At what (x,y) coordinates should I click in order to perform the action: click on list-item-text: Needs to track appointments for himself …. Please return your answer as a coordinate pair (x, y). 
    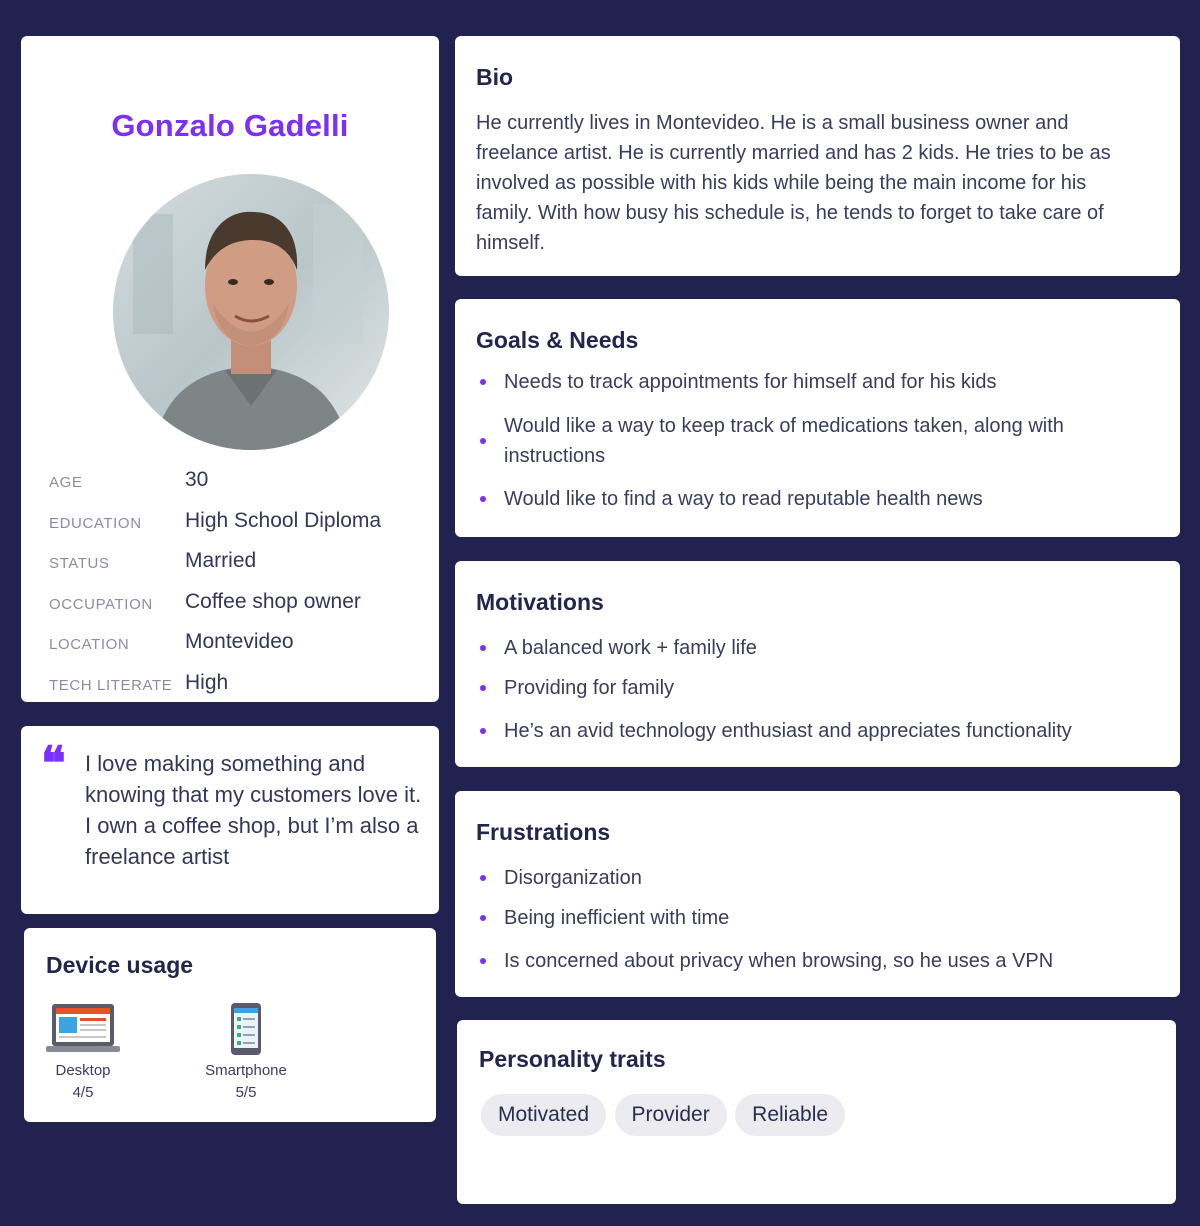
    Looking at the image, I should click on (750, 382).